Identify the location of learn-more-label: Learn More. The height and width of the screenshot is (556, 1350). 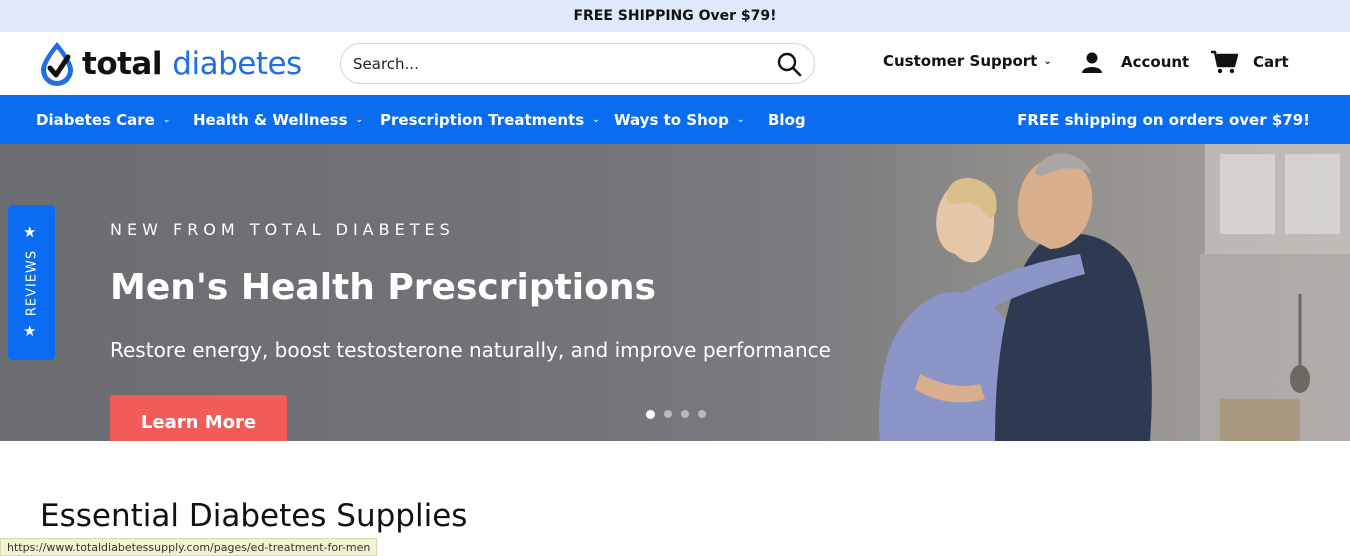
(198, 422).